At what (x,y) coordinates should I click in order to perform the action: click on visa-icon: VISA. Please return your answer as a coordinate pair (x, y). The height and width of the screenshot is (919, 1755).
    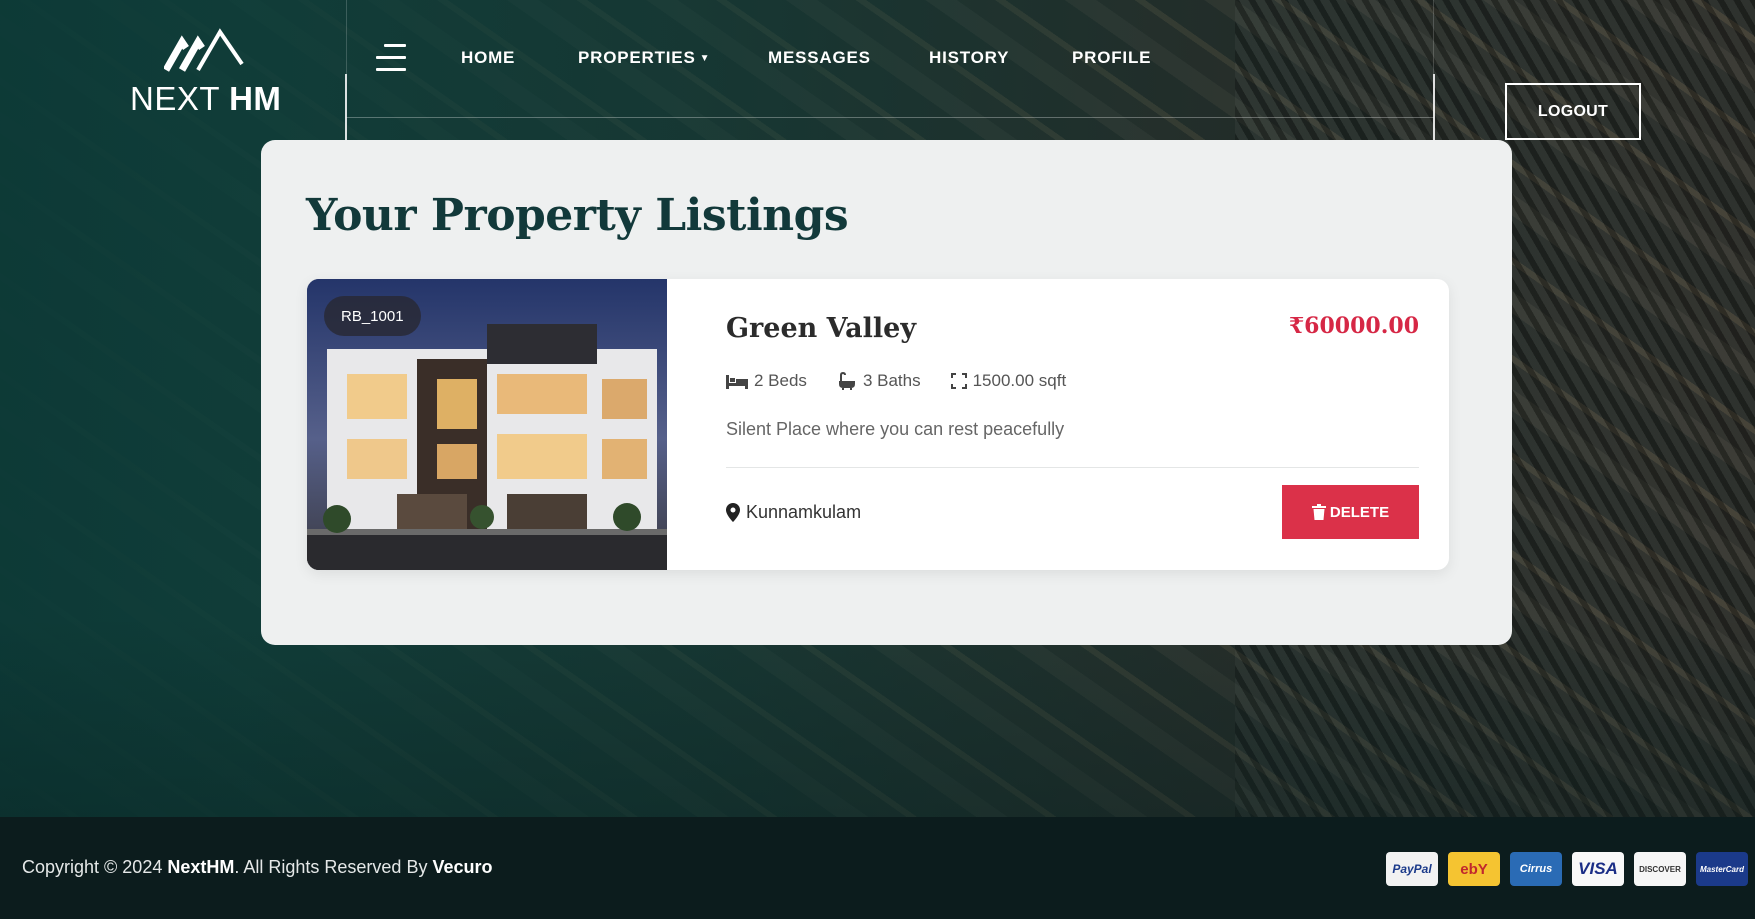
    Looking at the image, I should click on (1598, 869).